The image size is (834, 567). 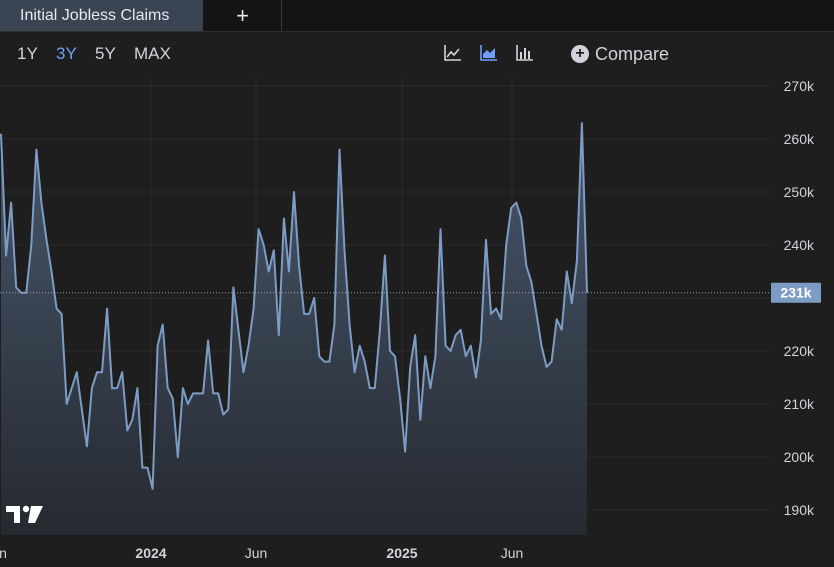 What do you see at coordinates (95, 15) in the screenshot?
I see `tab-label: Initial Jobless Claims` at bounding box center [95, 15].